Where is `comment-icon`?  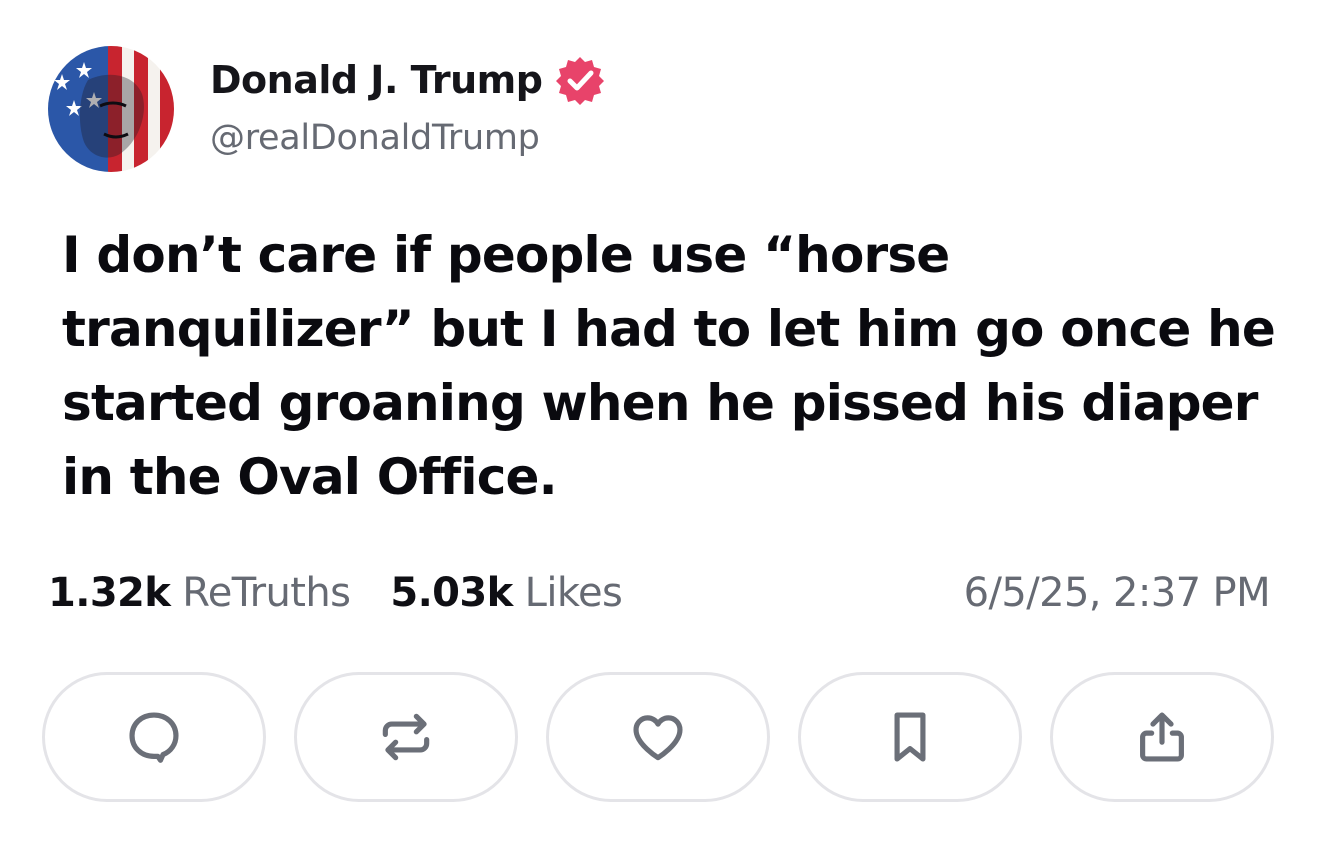 comment-icon is located at coordinates (154, 737).